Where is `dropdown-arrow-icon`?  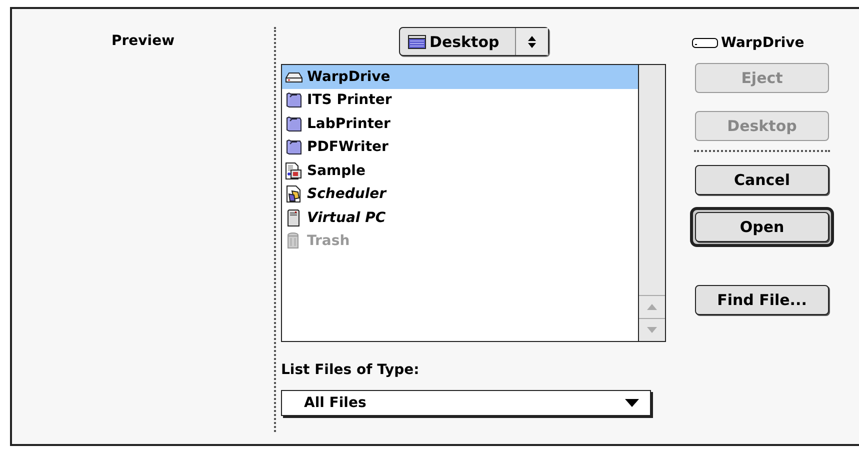 dropdown-arrow-icon is located at coordinates (632, 403).